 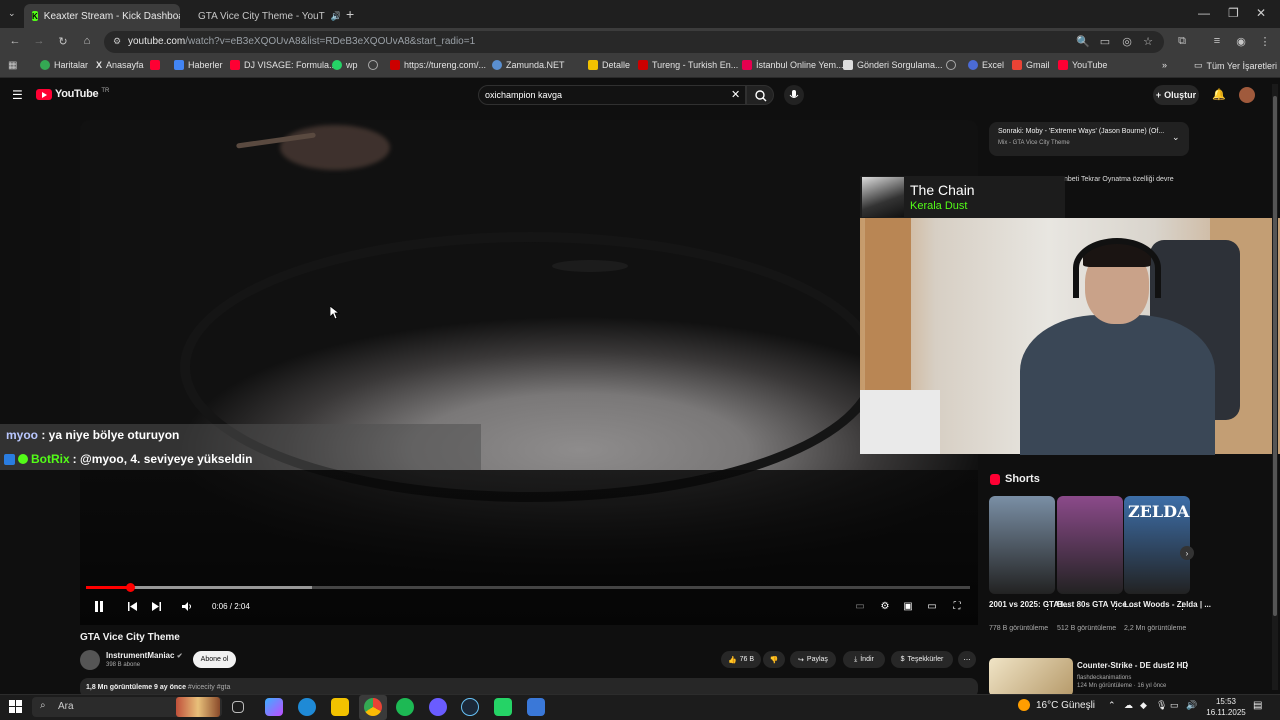 What do you see at coordinates (1161, 705) in the screenshot?
I see `mic-icon: 🎙` at bounding box center [1161, 705].